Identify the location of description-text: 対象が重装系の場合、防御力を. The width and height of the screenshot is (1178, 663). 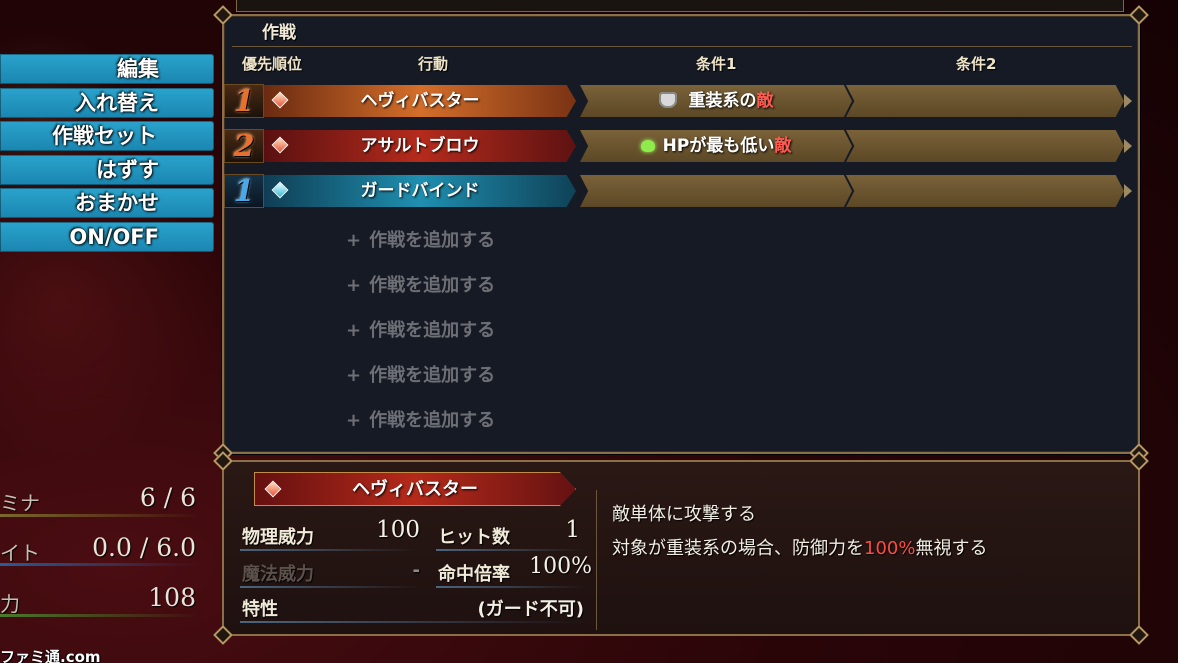
(738, 548).